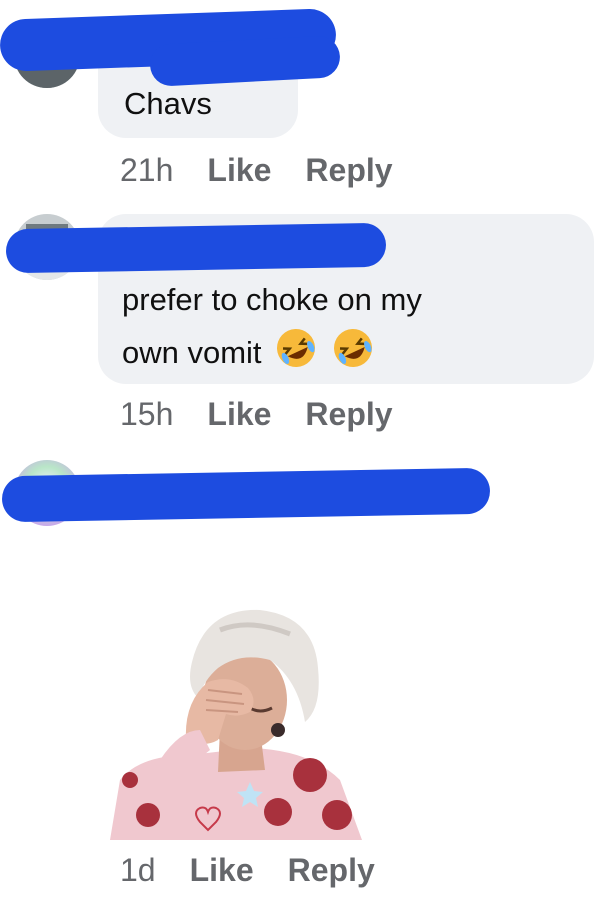  What do you see at coordinates (192, 353) in the screenshot?
I see `comment-2-text: own vomit` at bounding box center [192, 353].